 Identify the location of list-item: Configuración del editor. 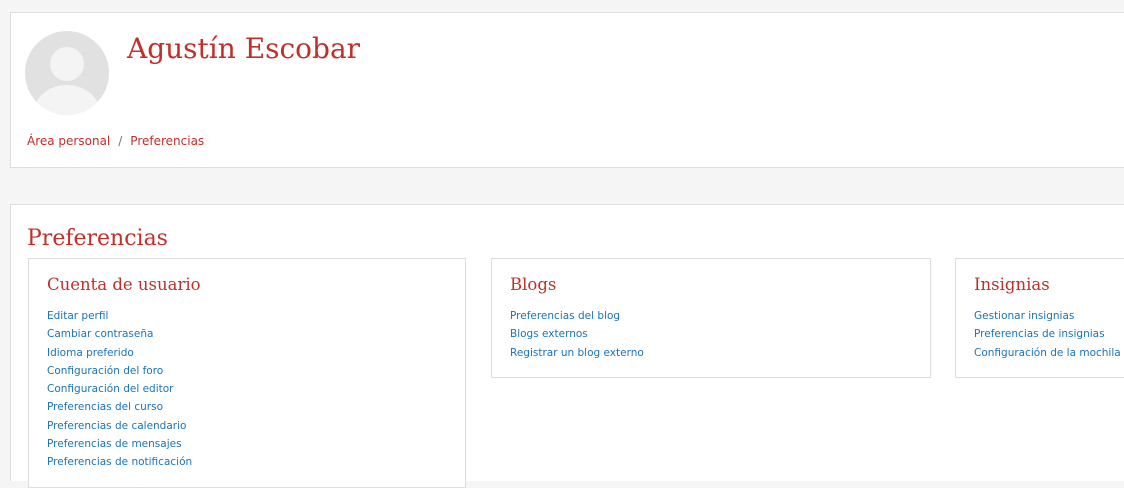
(119, 389).